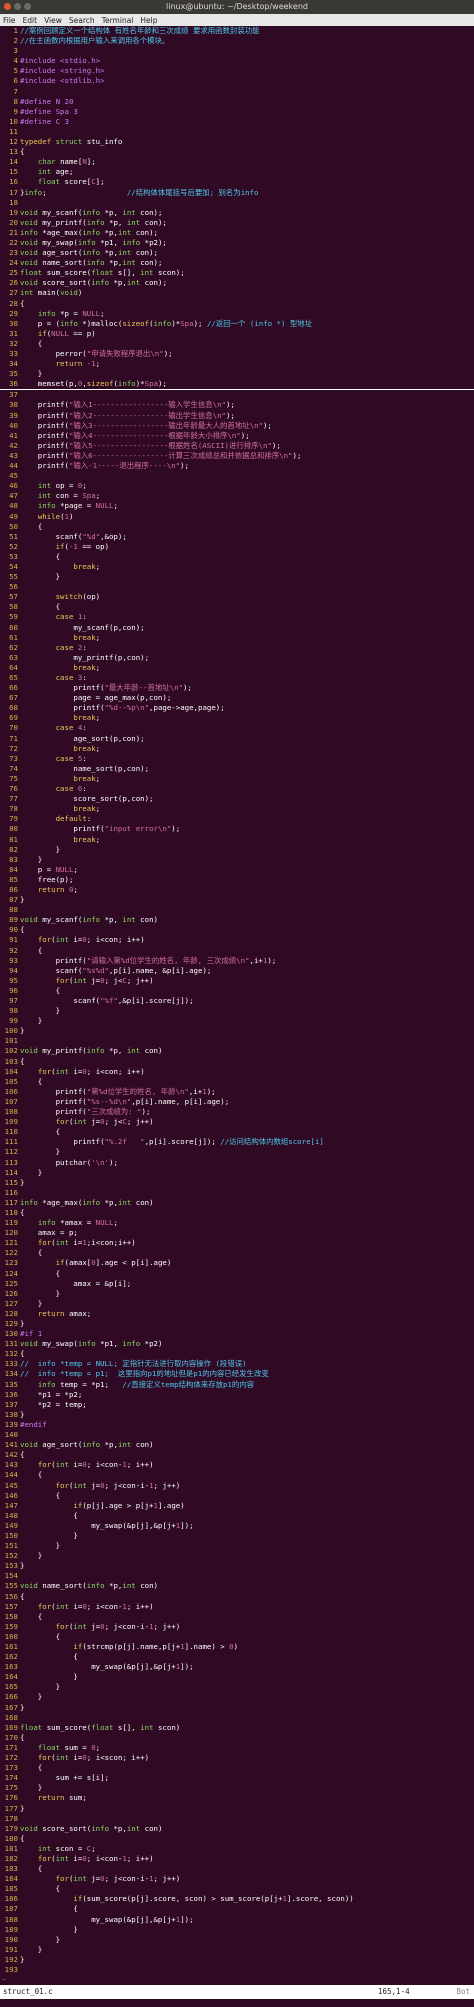  What do you see at coordinates (237, 344) in the screenshot?
I see `code-line: 32 {` at bounding box center [237, 344].